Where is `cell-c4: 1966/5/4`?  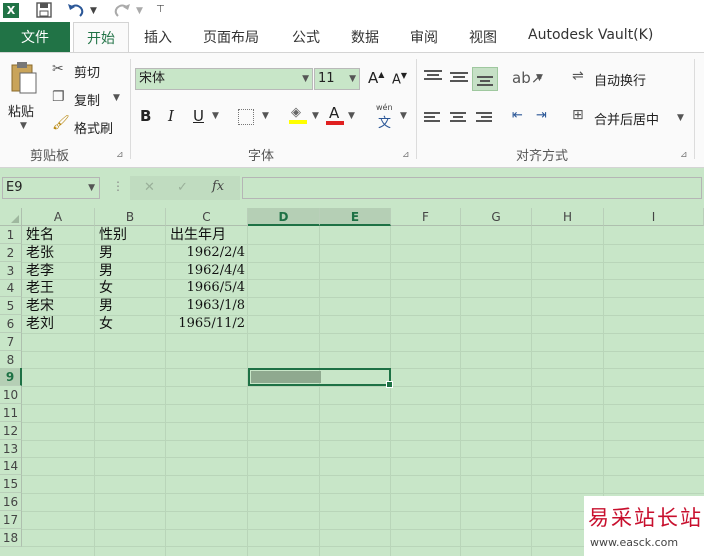 cell-c4: 1966/5/4 is located at coordinates (205, 288).